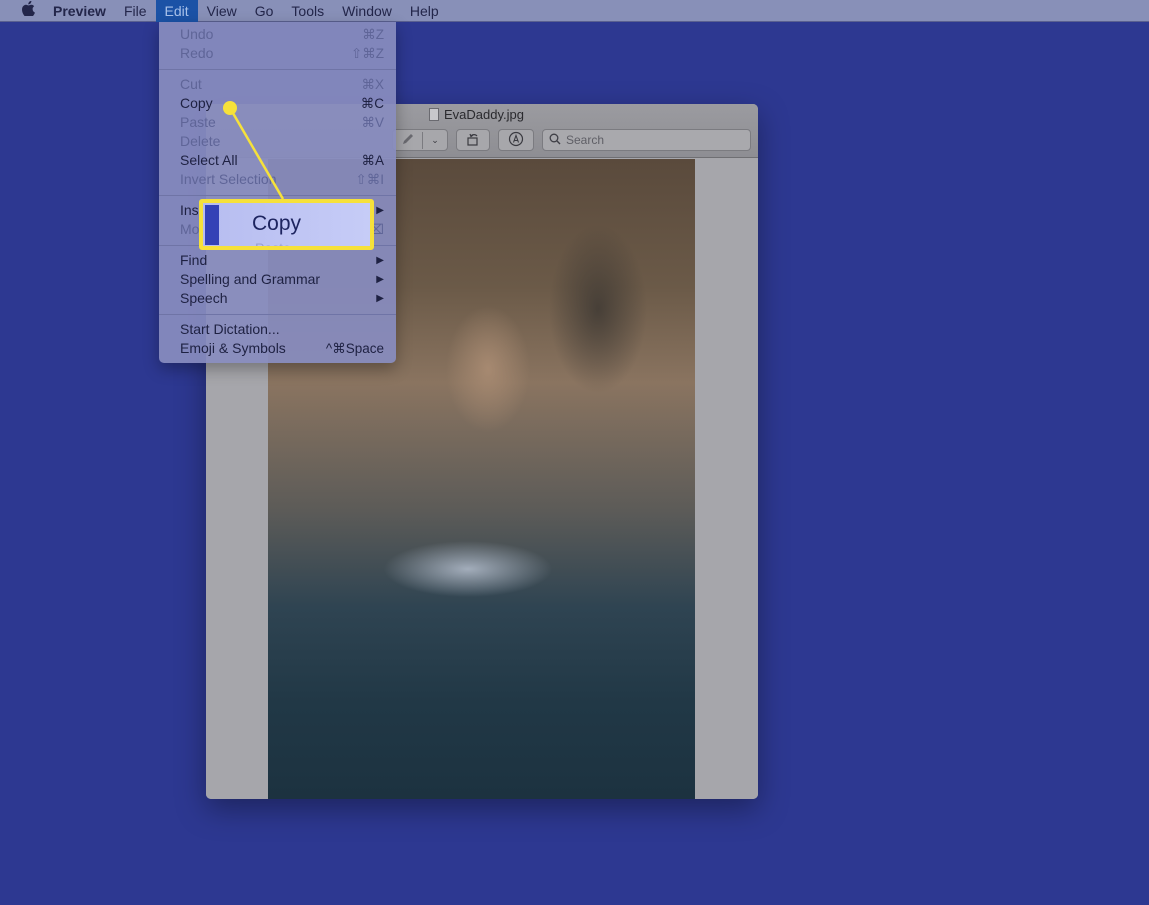 This screenshot has width=1149, height=905. Describe the element at coordinates (277, 160) in the screenshot. I see `menu-item-select-all: Select All ⌘A` at that location.